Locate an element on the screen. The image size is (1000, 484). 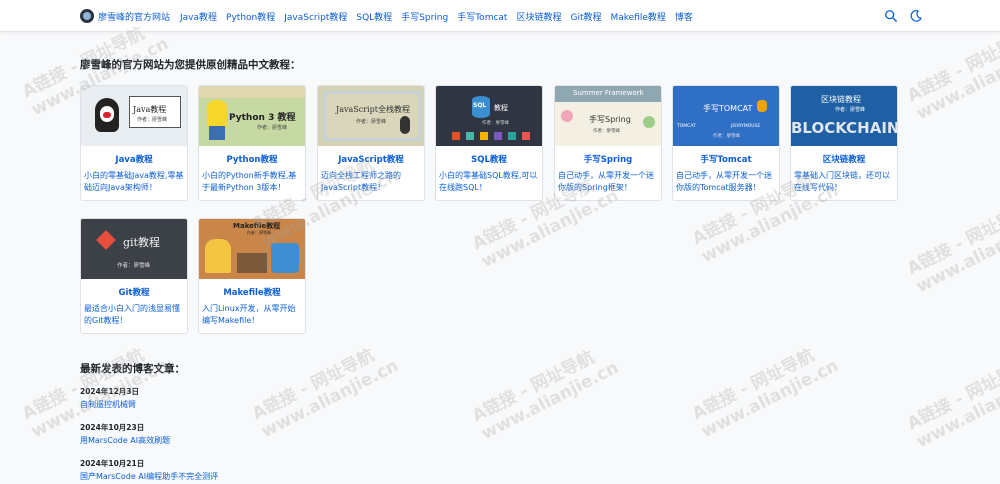
nav-icon-group is located at coordinates (903, 16).